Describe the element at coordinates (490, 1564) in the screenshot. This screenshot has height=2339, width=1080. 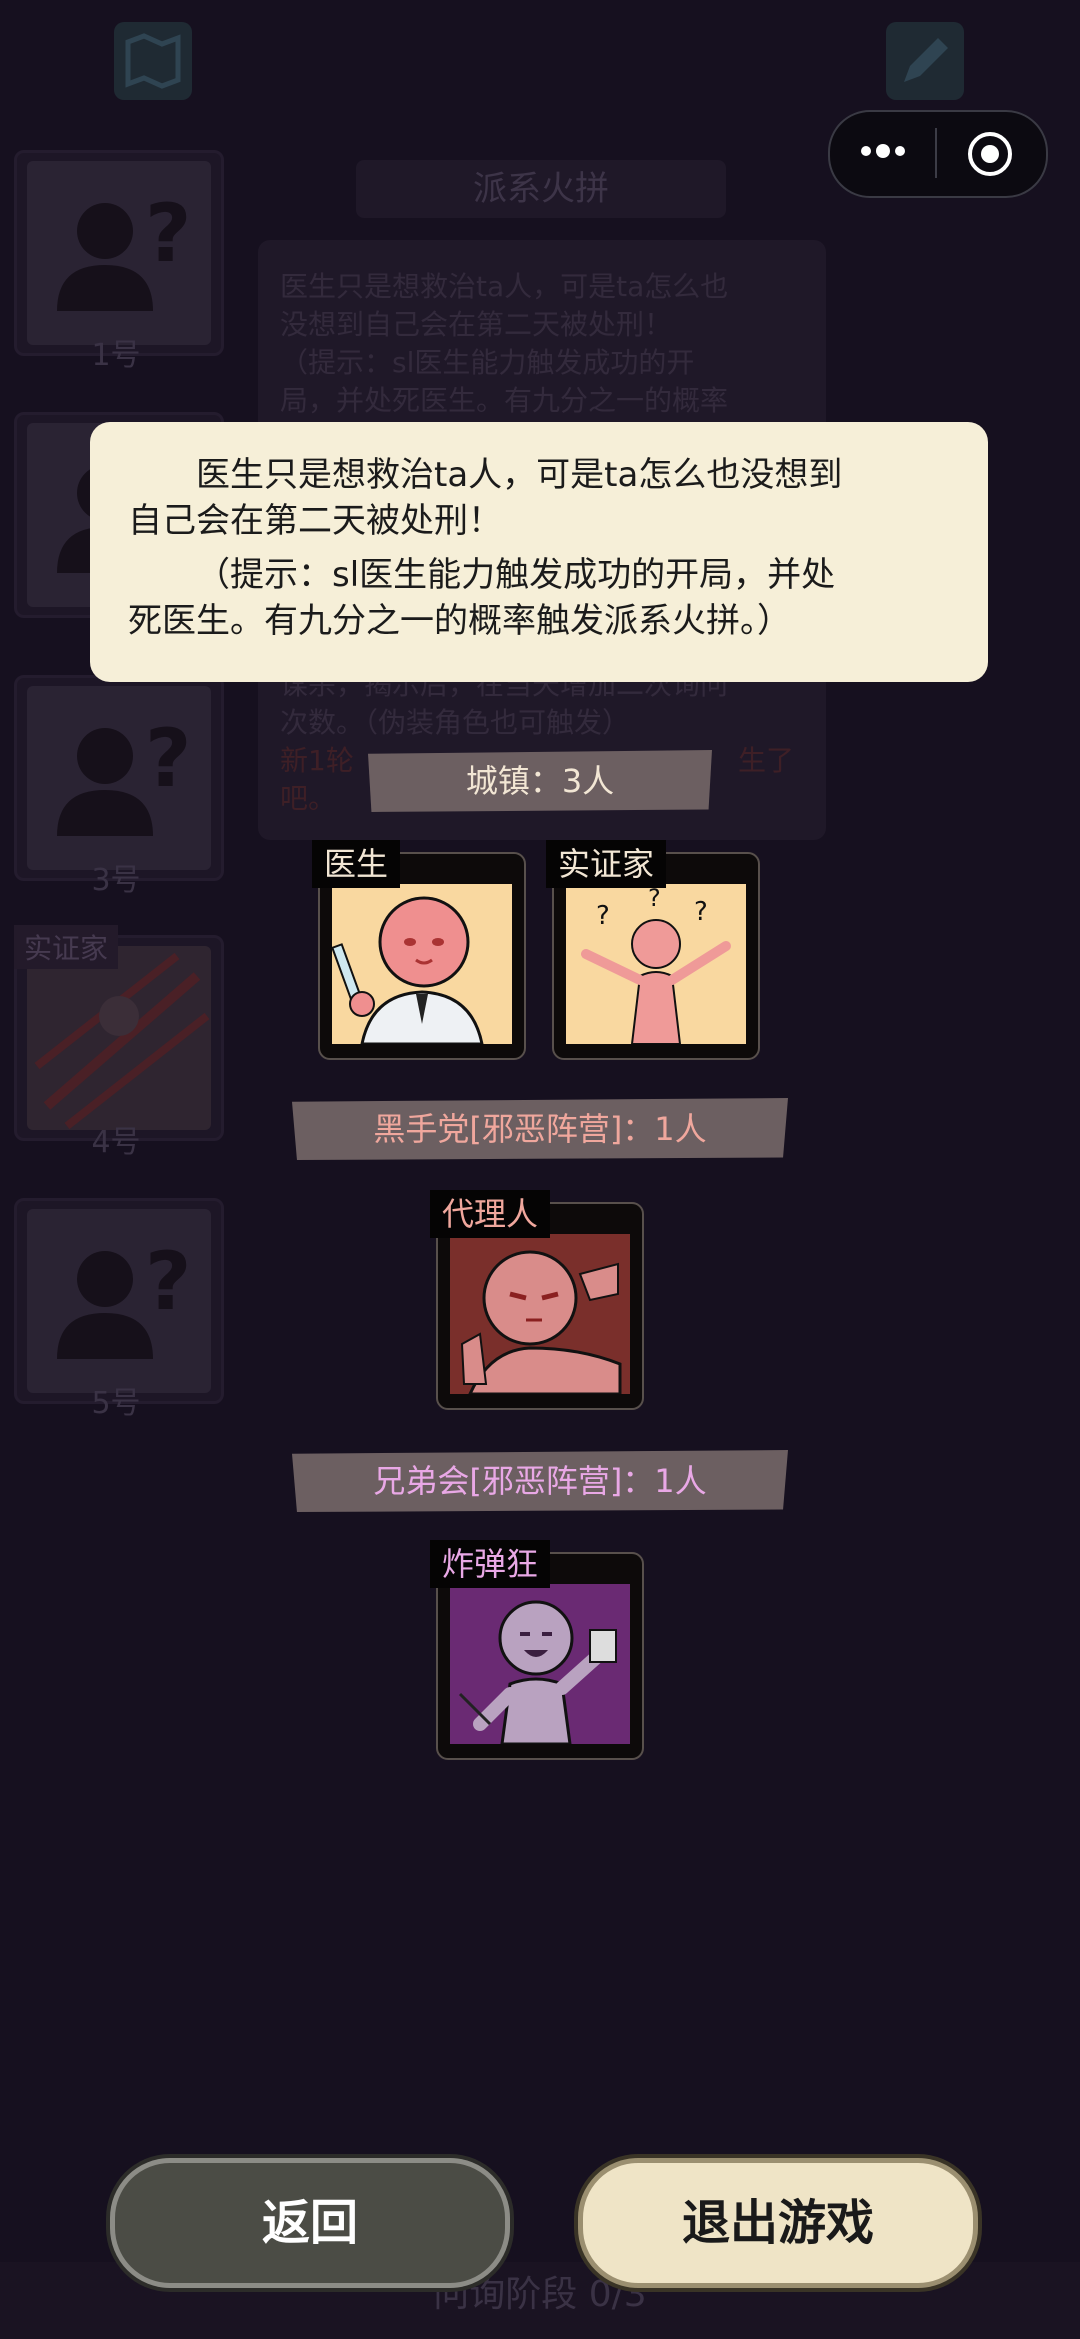
I see `role-name-tag: 炸弹狂` at that location.